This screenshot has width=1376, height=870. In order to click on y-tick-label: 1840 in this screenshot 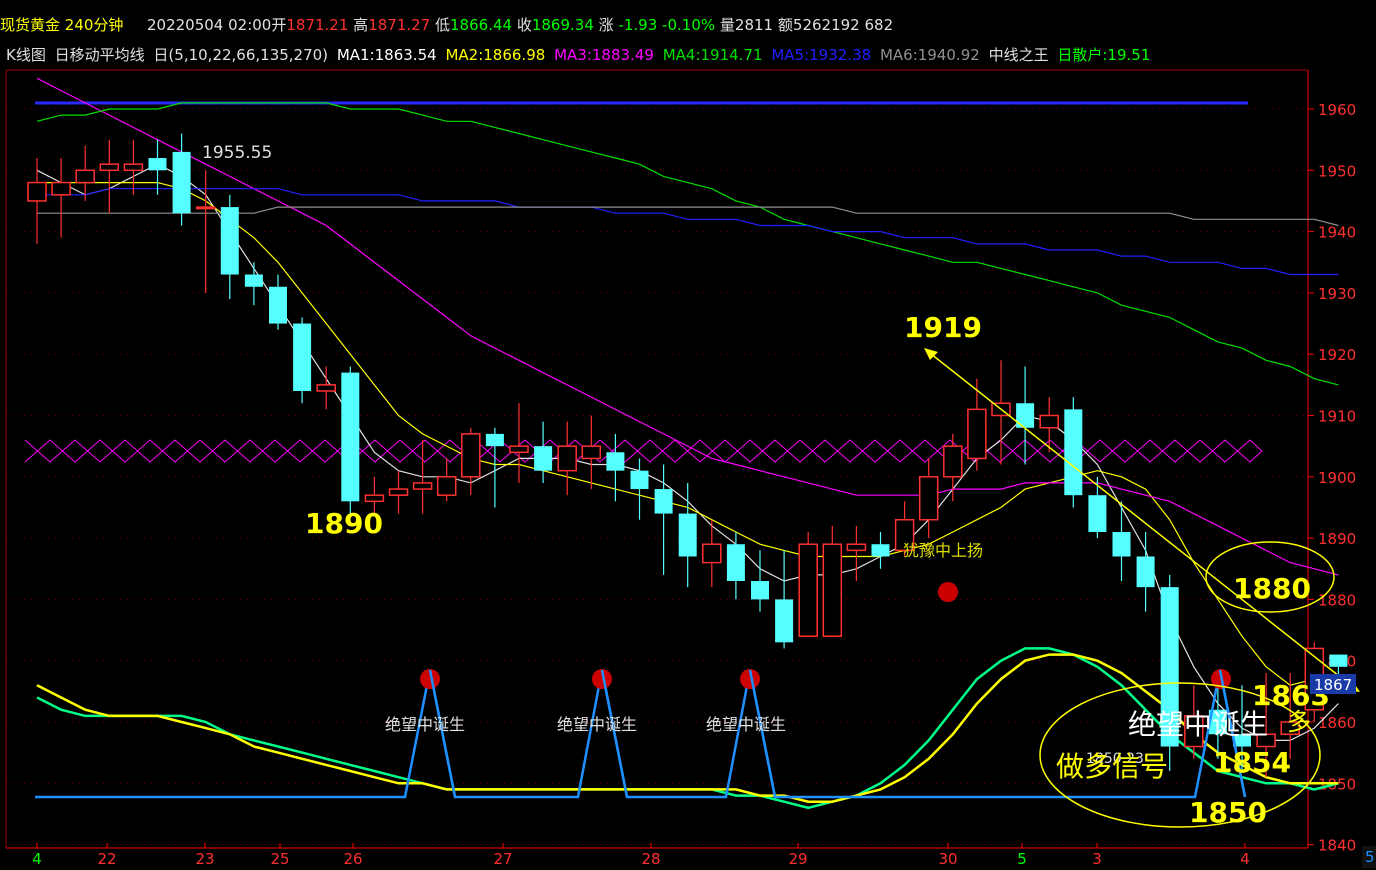, I will do `click(1337, 846)`.